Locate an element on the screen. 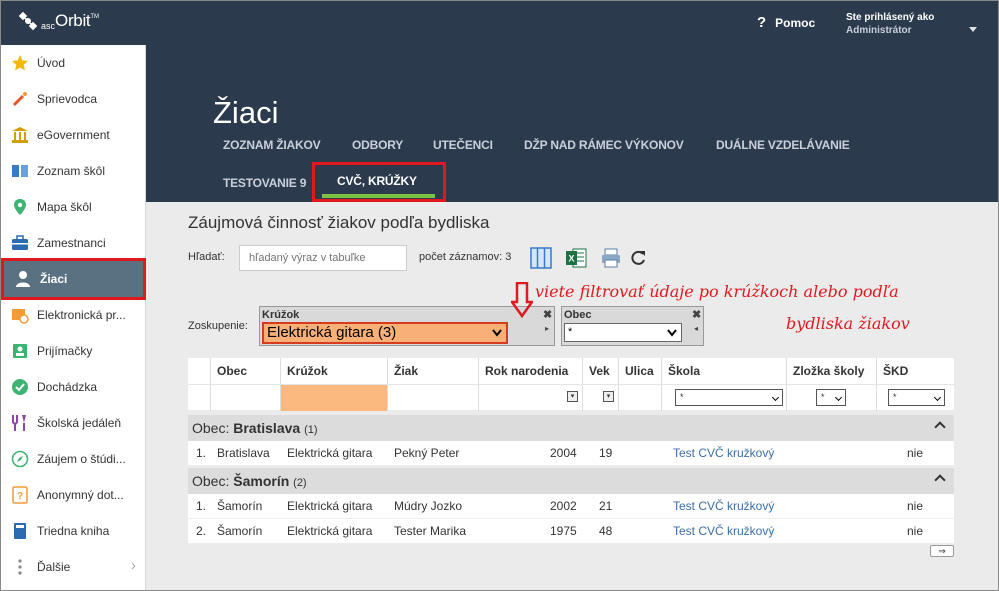  tab-utecenci: UTEČENCI is located at coordinates (463, 145).